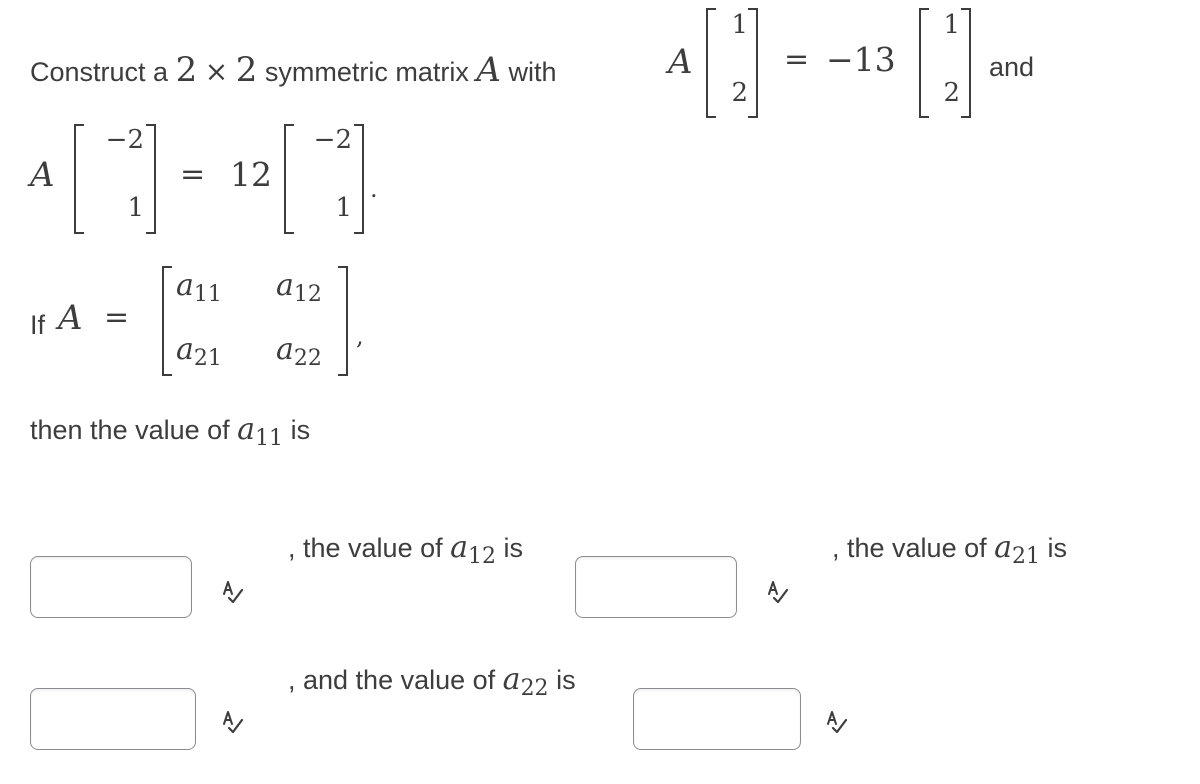  Describe the element at coordinates (99, 72) in the screenshot. I see `intro-text: Construct a` at that location.